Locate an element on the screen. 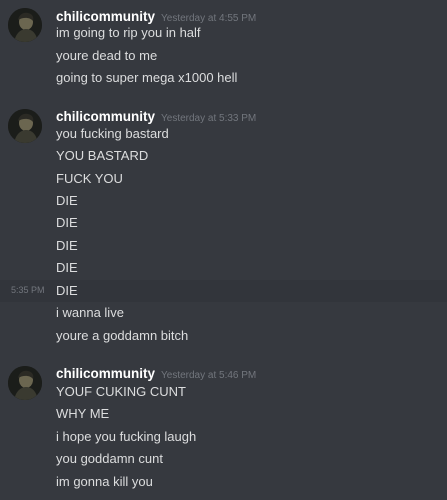 This screenshot has width=447, height=500. message-line: youre a goddamn bitch is located at coordinates (223, 336).